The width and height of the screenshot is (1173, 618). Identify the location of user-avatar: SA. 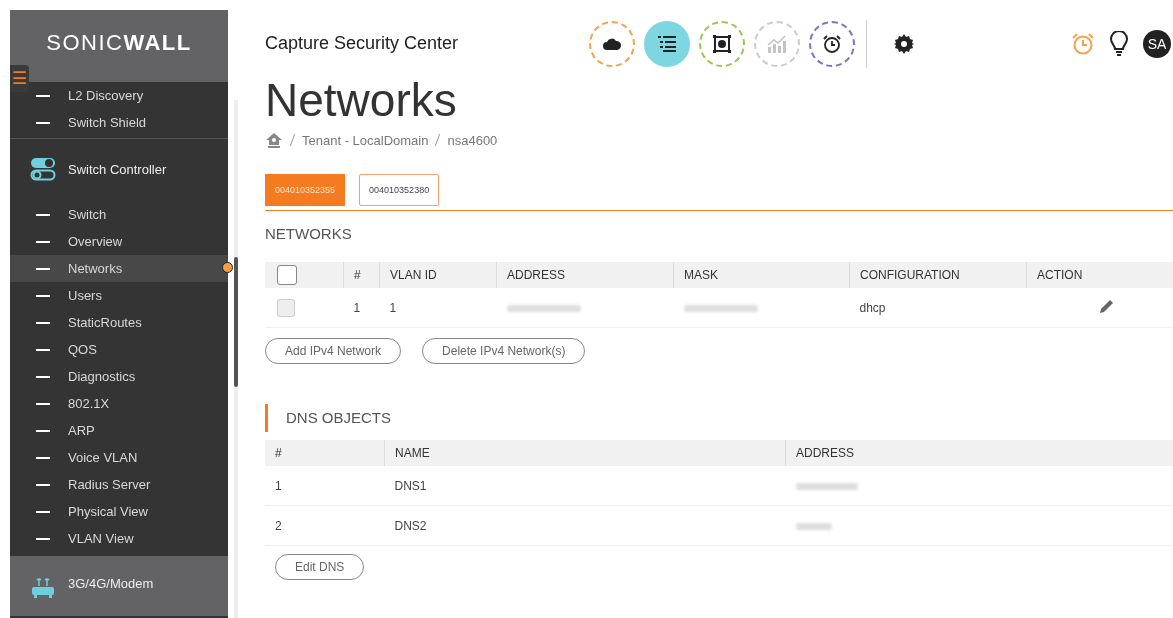
(1157, 44).